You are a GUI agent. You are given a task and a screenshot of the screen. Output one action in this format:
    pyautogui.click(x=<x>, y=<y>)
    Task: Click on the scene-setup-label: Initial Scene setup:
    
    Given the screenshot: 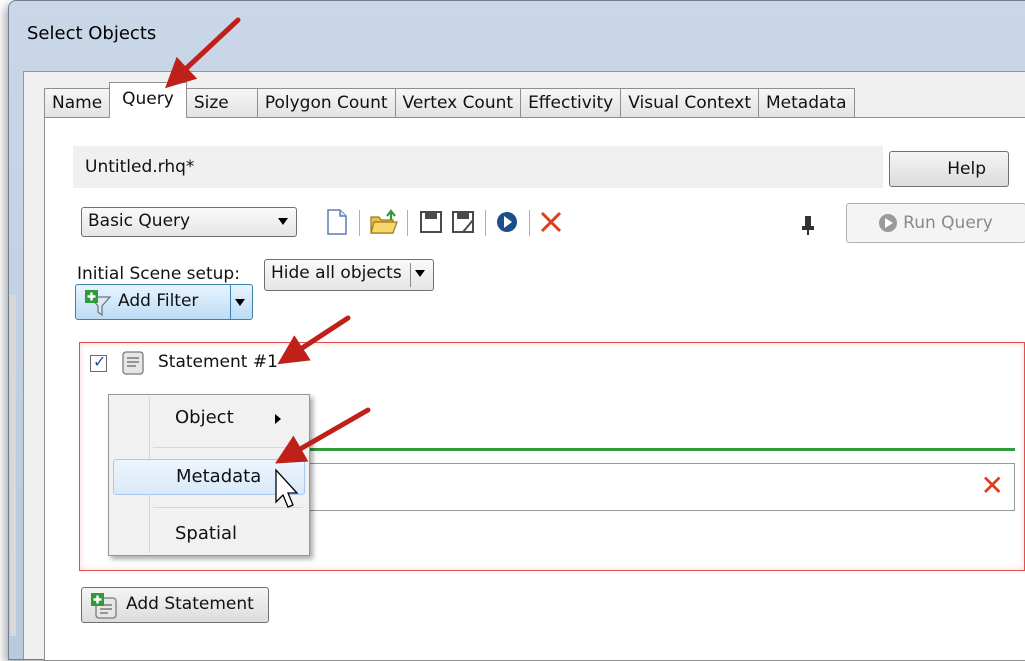 What is the action you would take?
    pyautogui.click(x=158, y=274)
    